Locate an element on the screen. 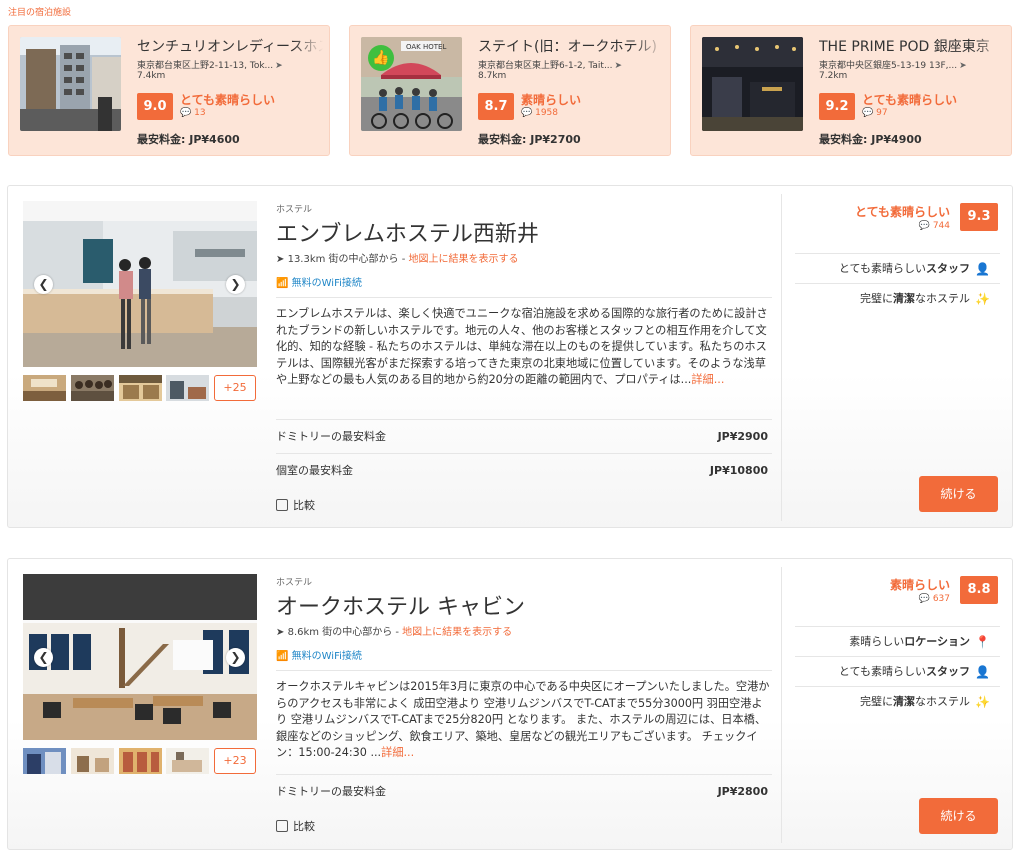  review-count: 💬 637 is located at coordinates (934, 599).